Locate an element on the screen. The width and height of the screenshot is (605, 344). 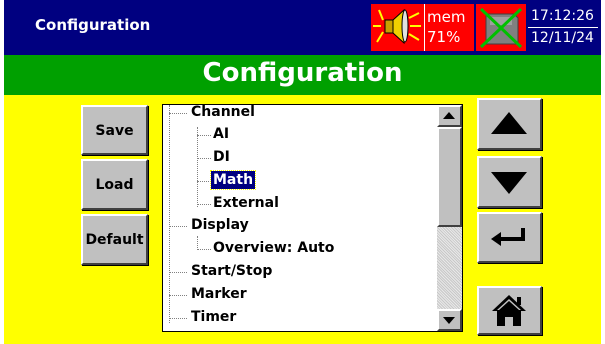
tree-item-label: Math is located at coordinates (233, 180).